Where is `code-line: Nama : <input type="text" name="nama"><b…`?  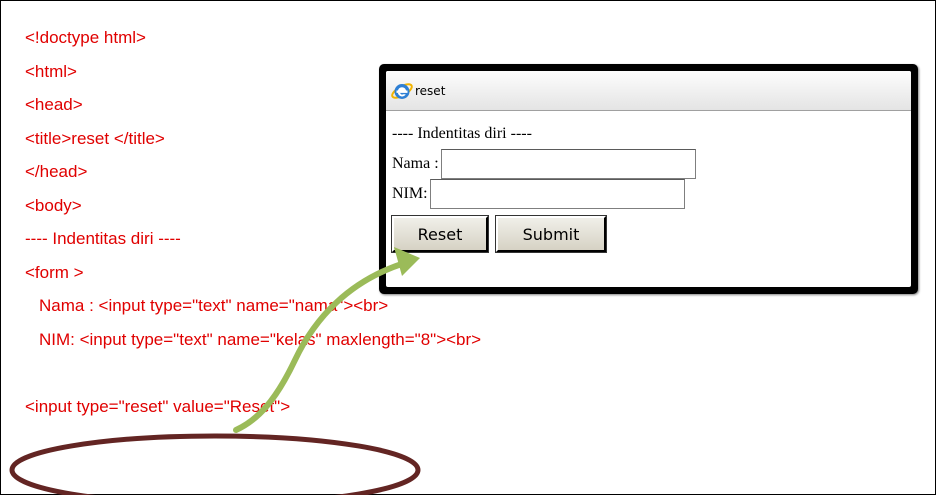
code-line: Nama : <input type="text" name="nama"><b… is located at coordinates (214, 305).